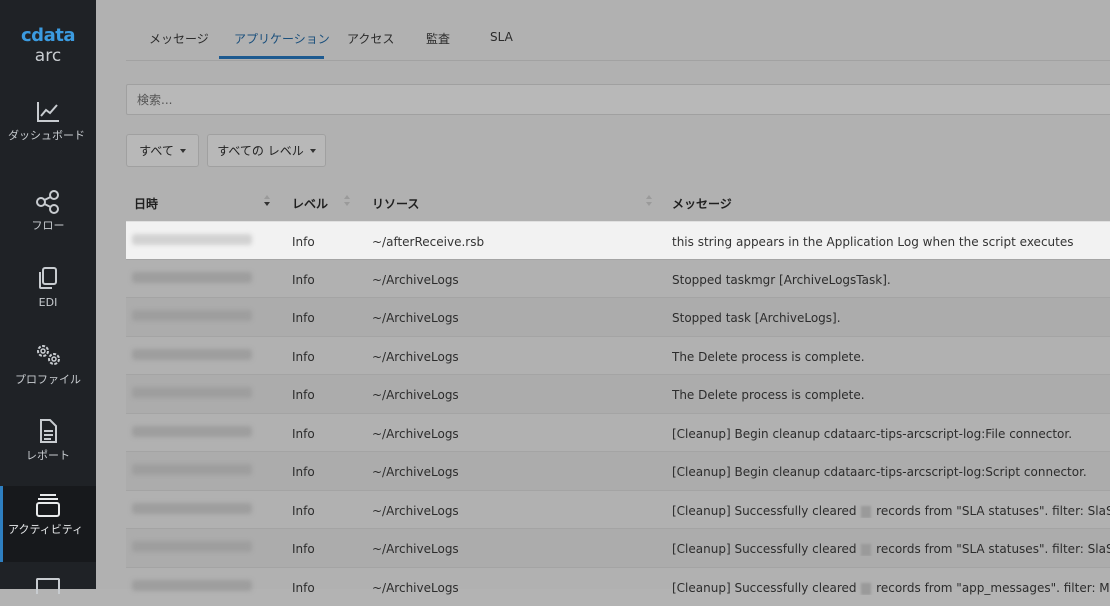  I want to click on filter-level-label: すべての レベル, so click(260, 151).